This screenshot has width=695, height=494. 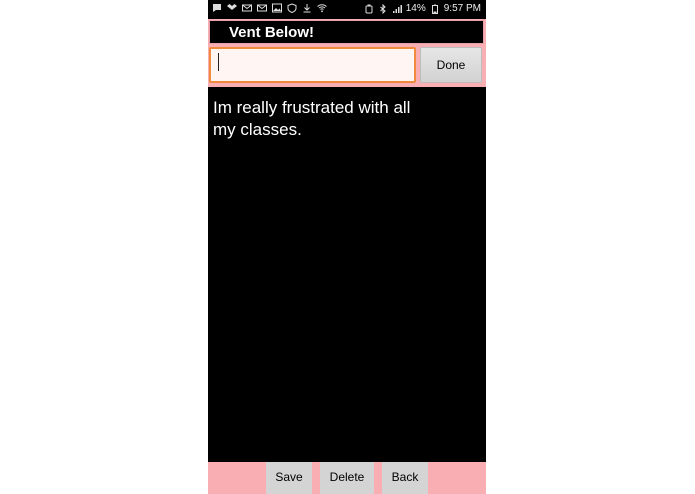 What do you see at coordinates (272, 32) in the screenshot?
I see `page-title: Vent Below!` at bounding box center [272, 32].